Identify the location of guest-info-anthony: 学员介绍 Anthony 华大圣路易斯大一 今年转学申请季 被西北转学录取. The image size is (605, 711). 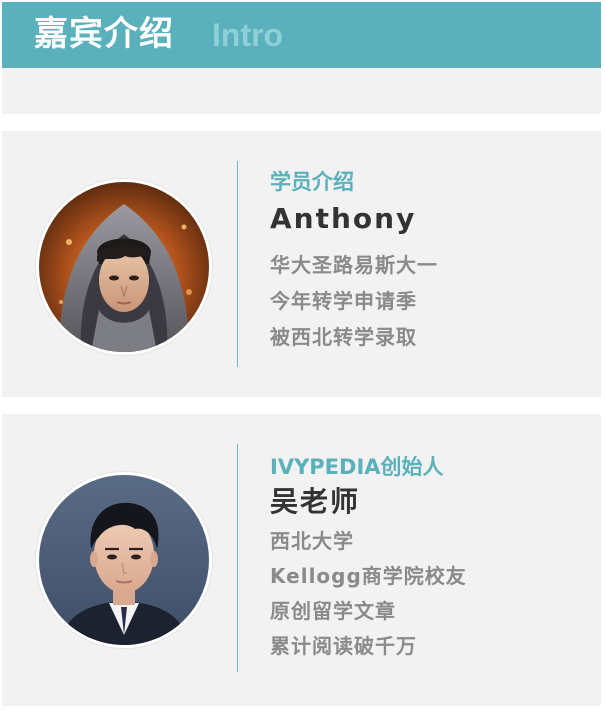
(430, 261).